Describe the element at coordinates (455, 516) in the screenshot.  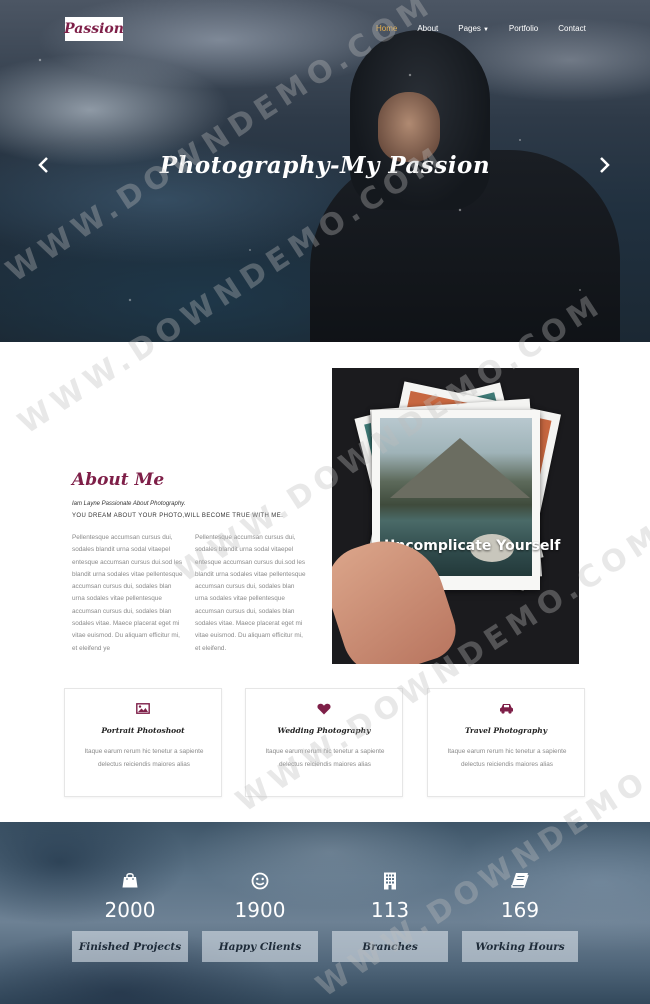
I see `about-image: Uncomplicate Yourself` at that location.